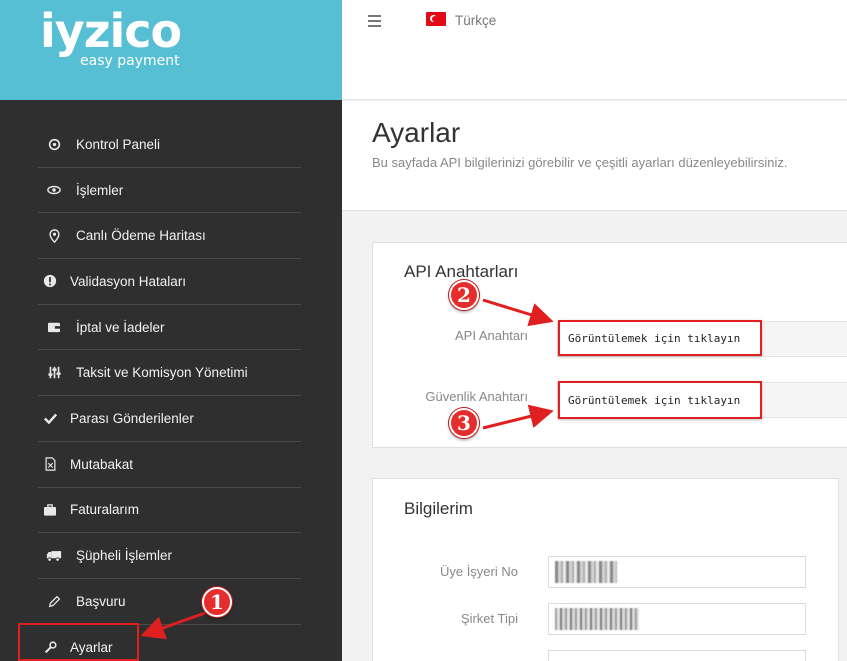 The height and width of the screenshot is (661, 847). What do you see at coordinates (489, 618) in the screenshot?
I see `company-type-label: Şirket Tipi` at bounding box center [489, 618].